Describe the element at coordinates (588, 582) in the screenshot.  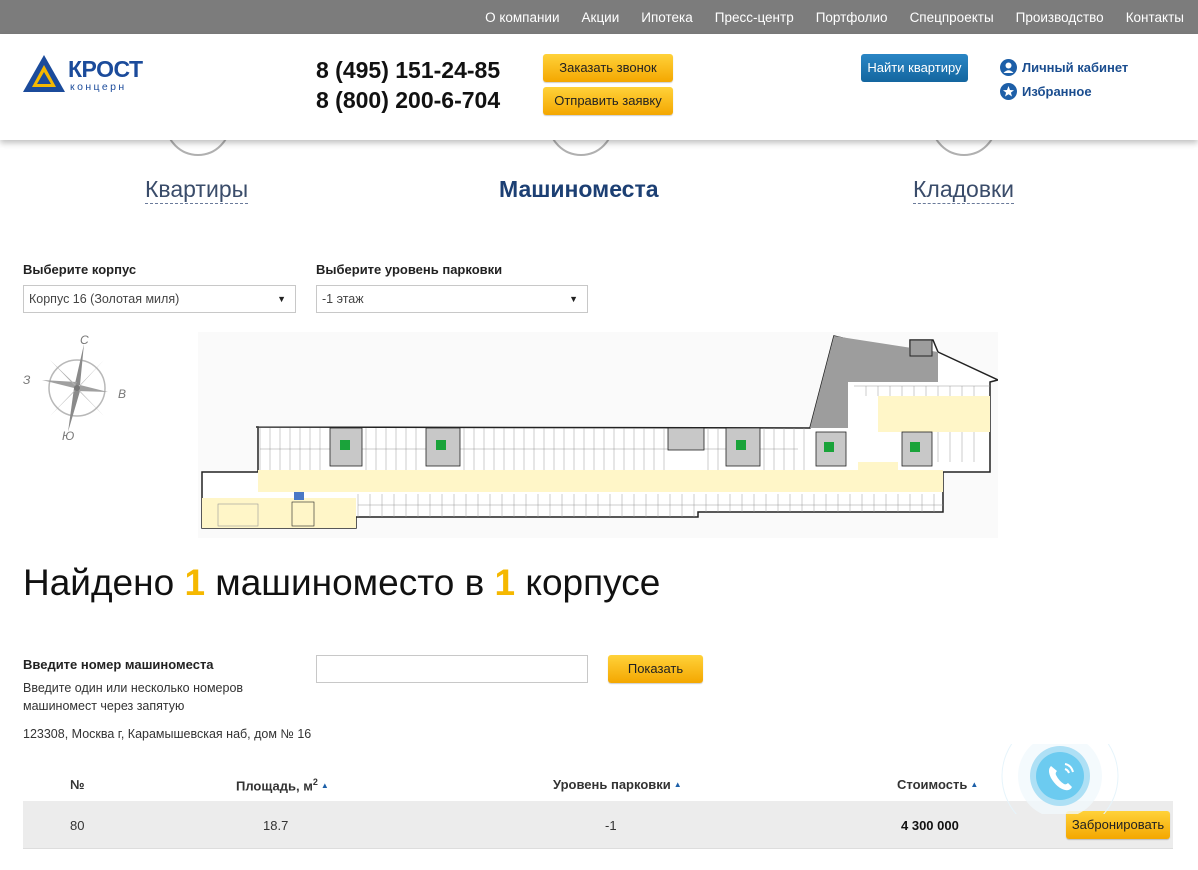
I see `results-text-3: корпусе` at that location.